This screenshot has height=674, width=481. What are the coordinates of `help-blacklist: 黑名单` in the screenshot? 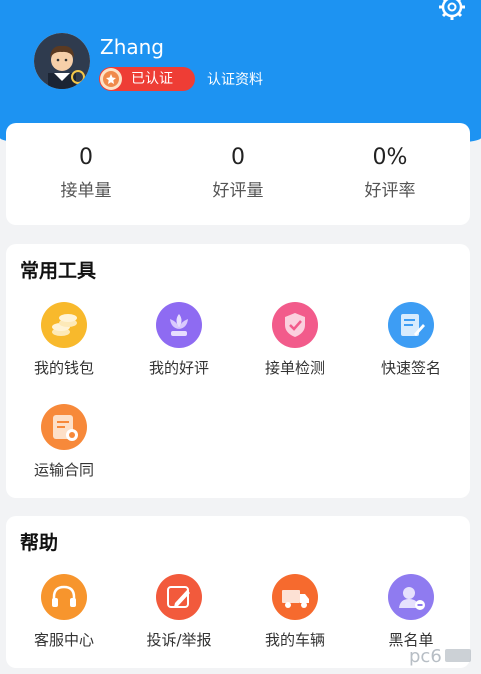 It's located at (411, 612).